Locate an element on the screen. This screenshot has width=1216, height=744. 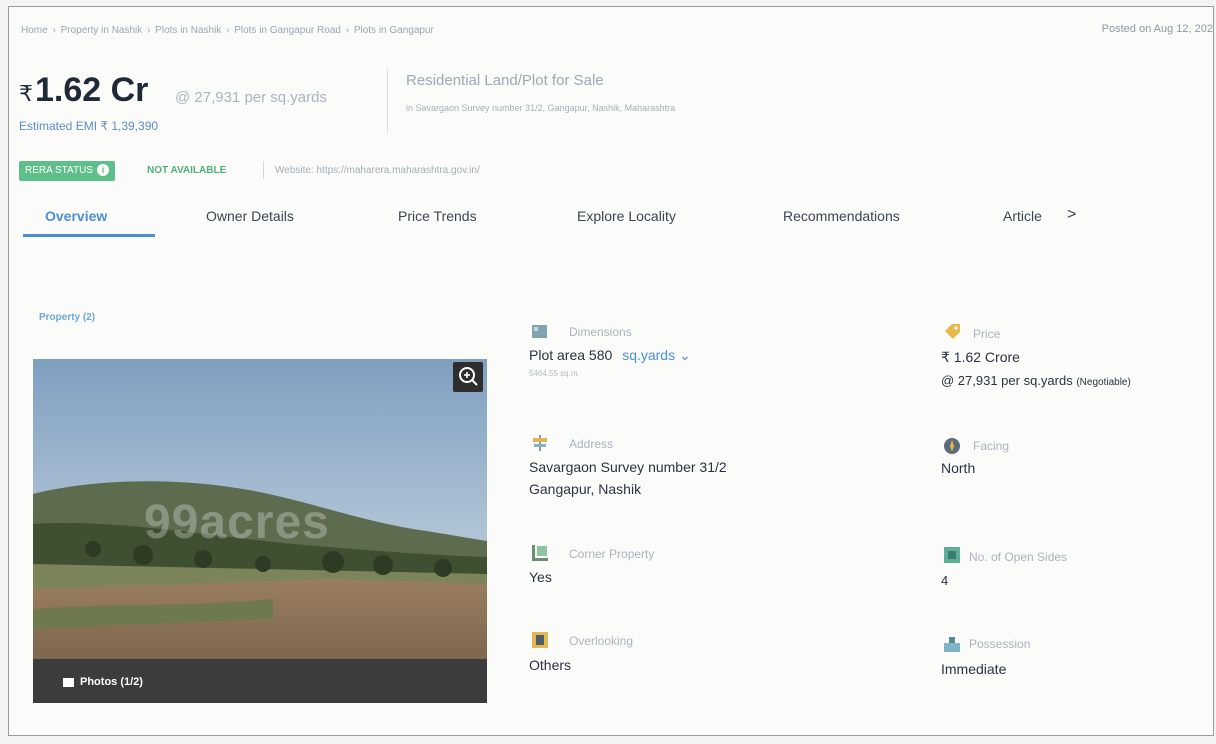
rera-badge-label: RERA STATUS is located at coordinates (59, 170).